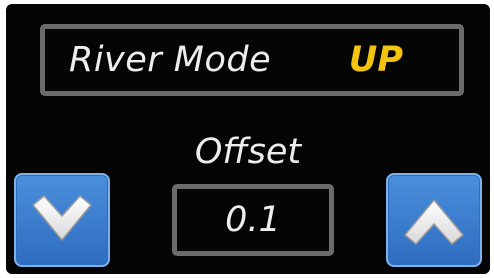 The image size is (494, 278). What do you see at coordinates (248, 152) in the screenshot?
I see `offset-title: Offset` at bounding box center [248, 152].